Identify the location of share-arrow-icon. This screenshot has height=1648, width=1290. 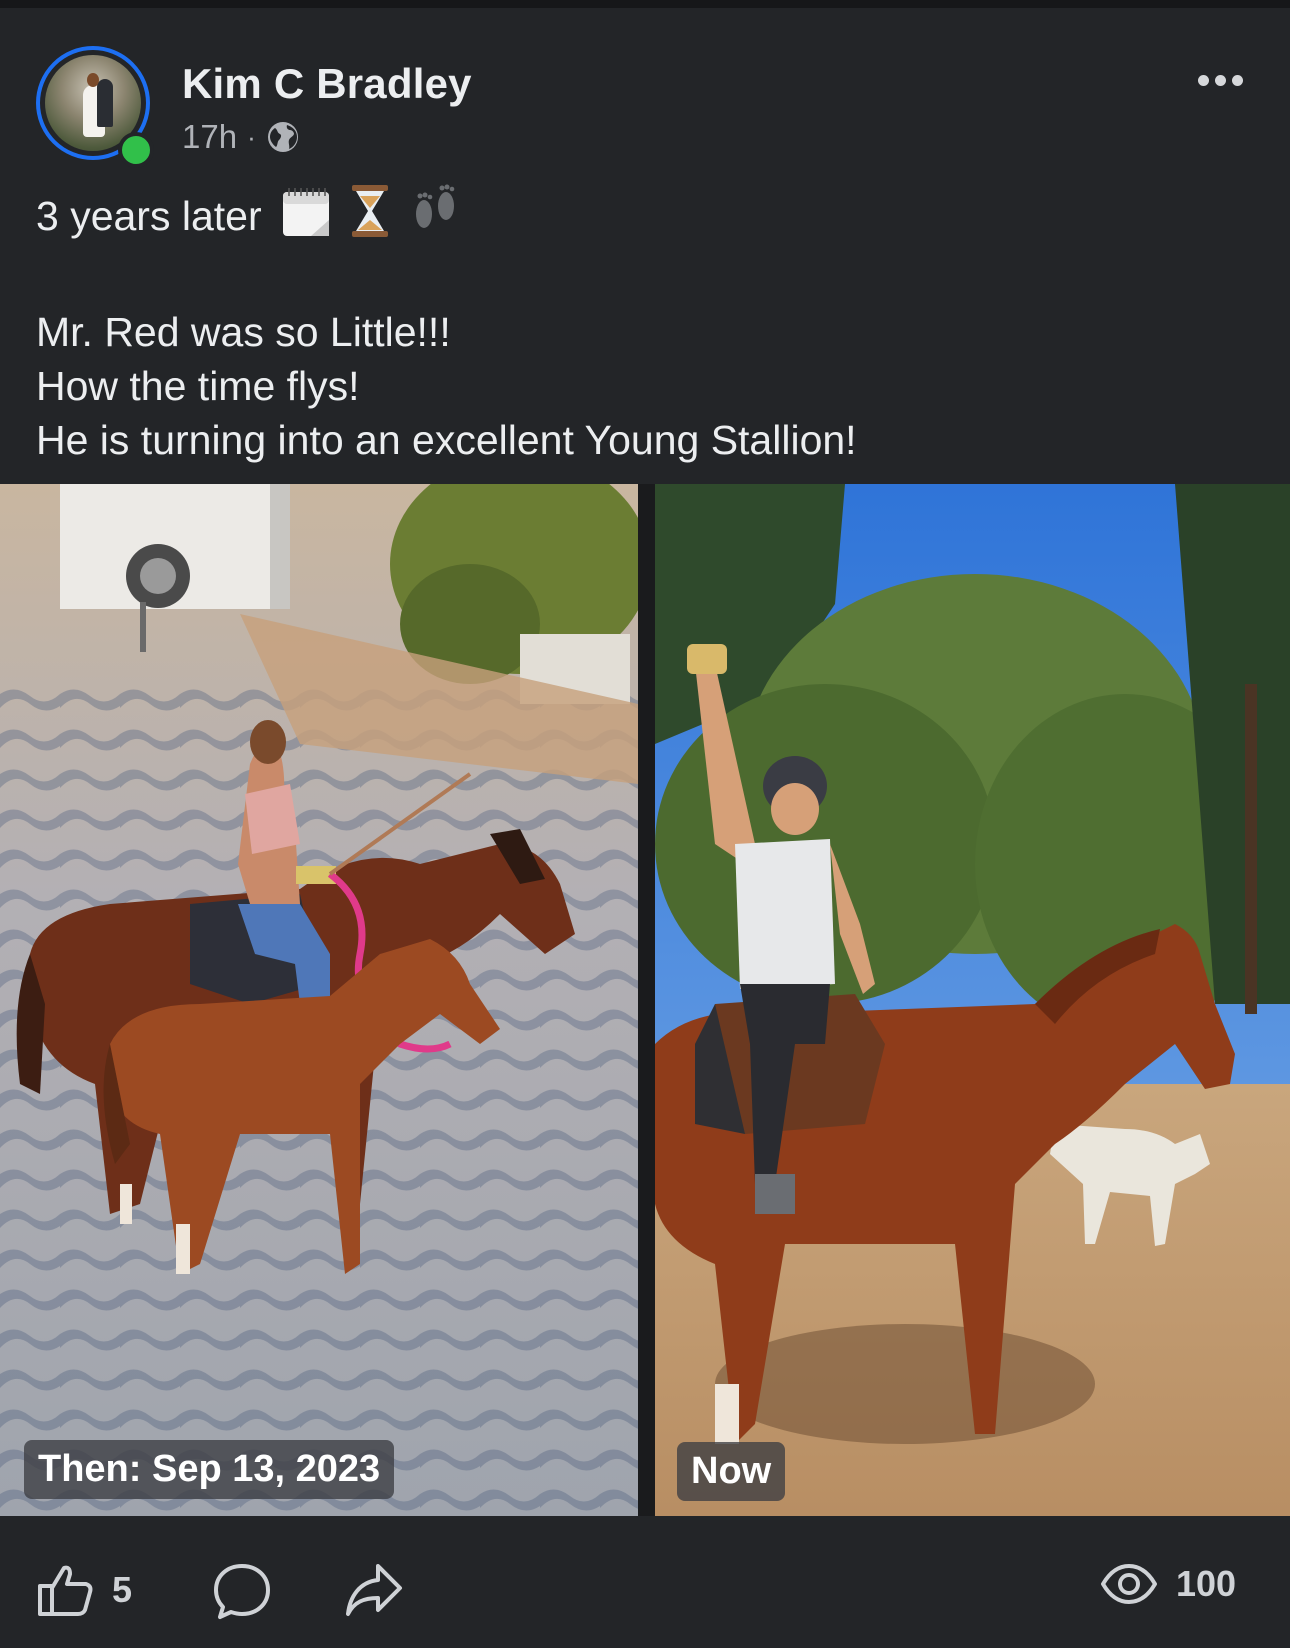
(374, 1590).